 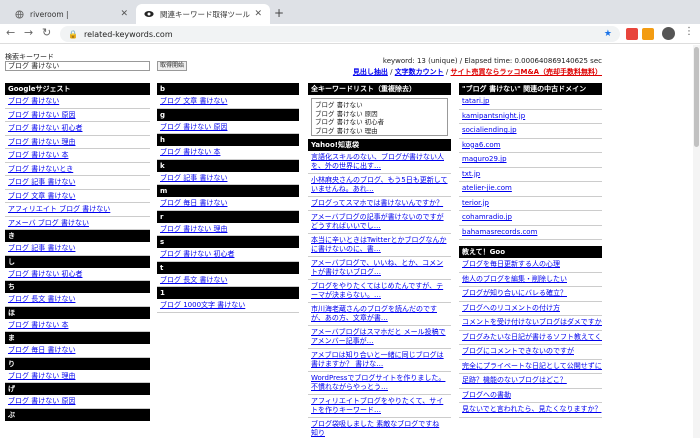 I want to click on domain-link: atelier-jie.com, so click(x=487, y=188).